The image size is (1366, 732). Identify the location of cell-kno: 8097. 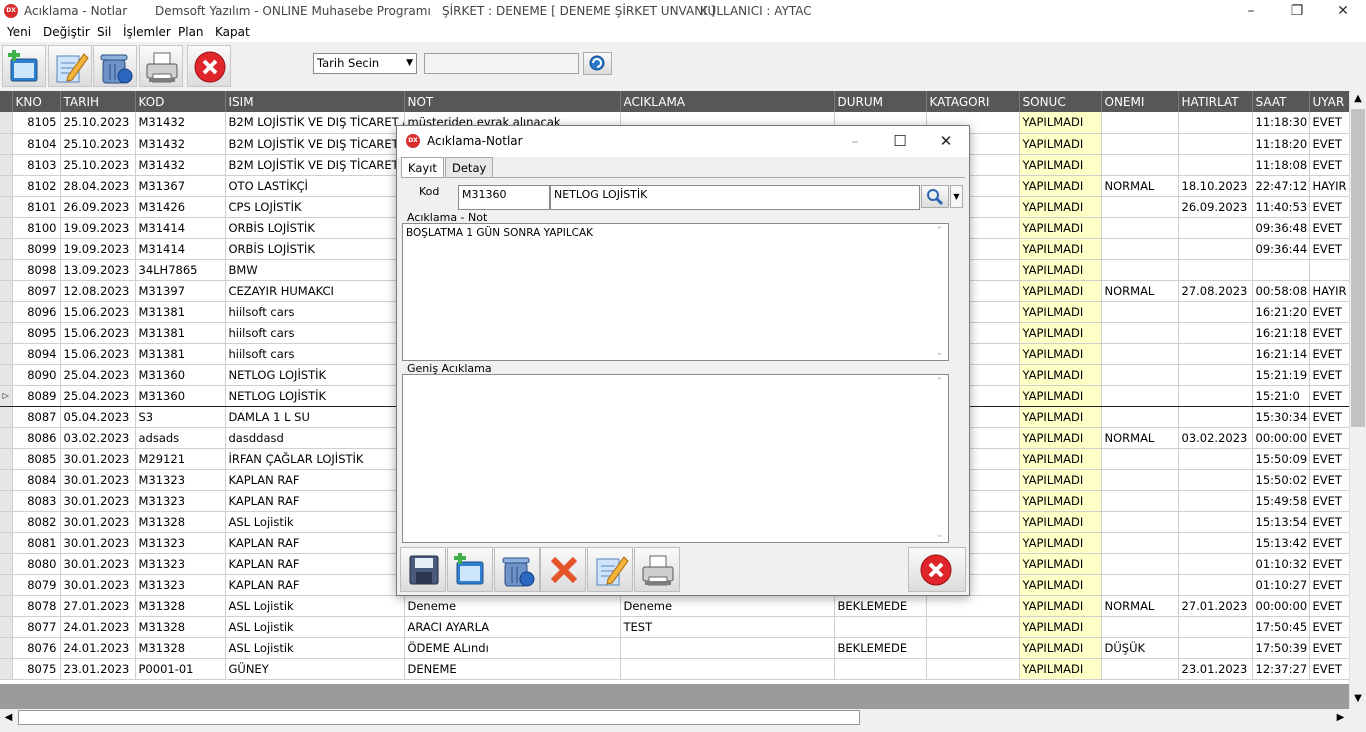
(36, 291).